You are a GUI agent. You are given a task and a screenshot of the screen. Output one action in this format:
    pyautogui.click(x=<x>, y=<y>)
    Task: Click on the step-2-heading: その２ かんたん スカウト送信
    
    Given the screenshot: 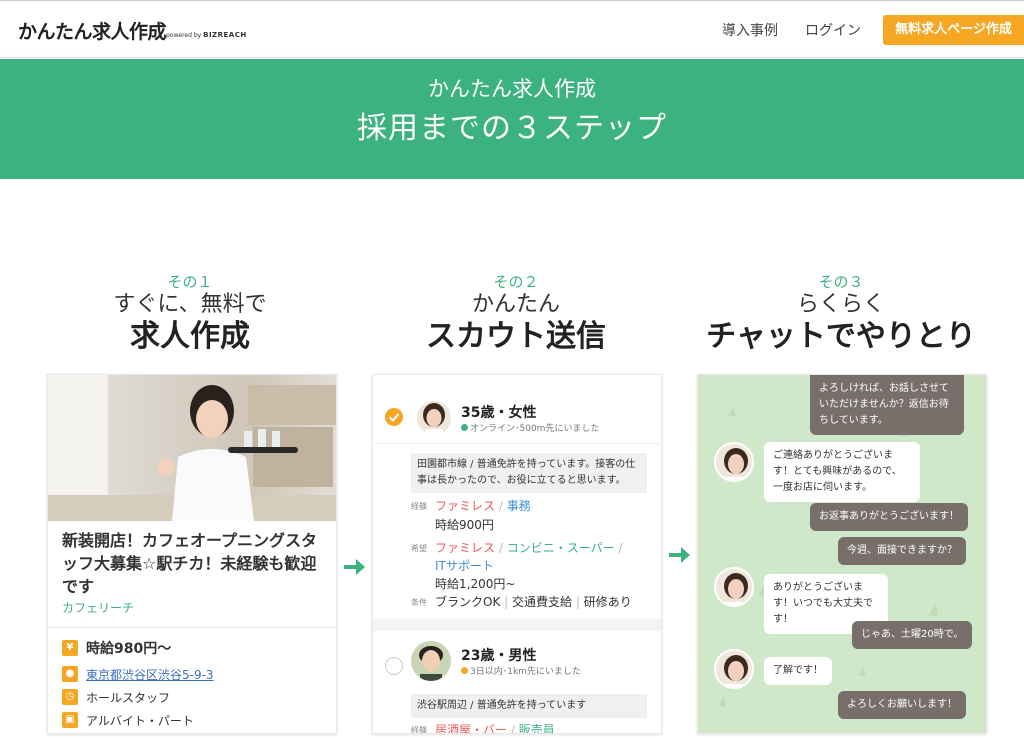 What is the action you would take?
    pyautogui.click(x=516, y=314)
    